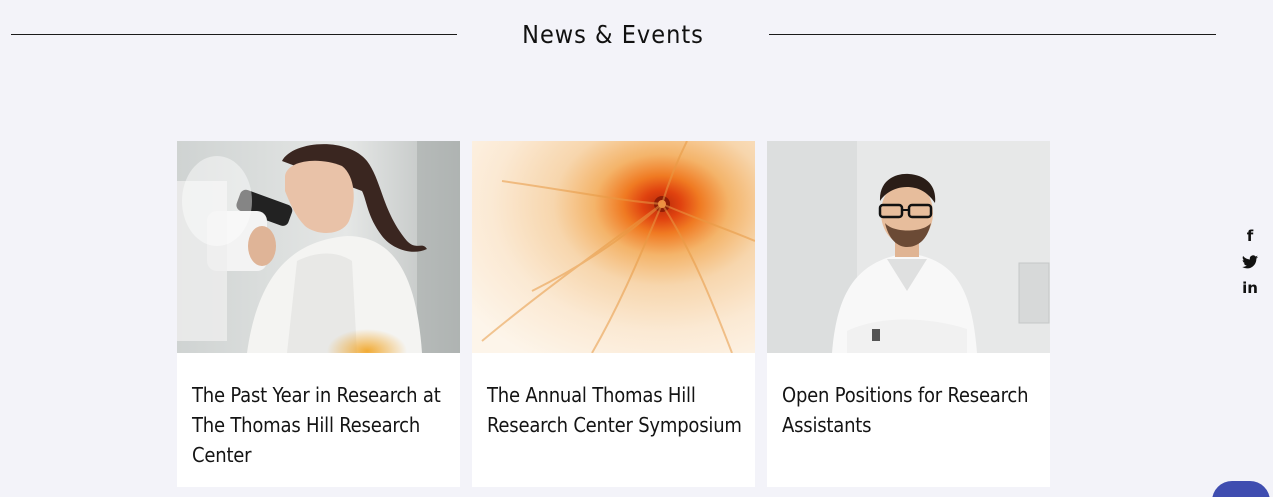  I want to click on section-header: News & Events, so click(636, 36).